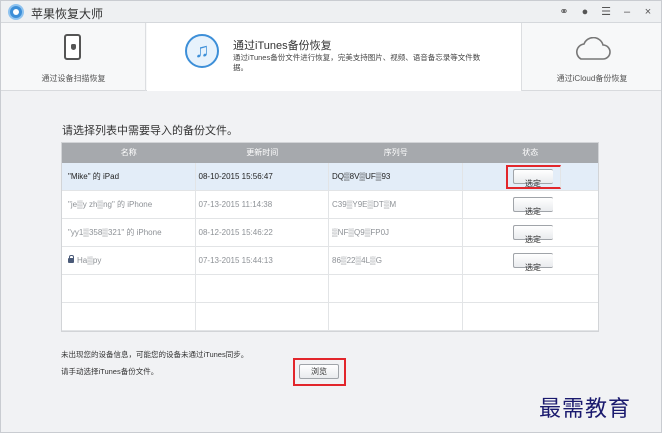 The width and height of the screenshot is (662, 433). I want to click on backup-time: 07-13-2015 11:14:38, so click(263, 204).